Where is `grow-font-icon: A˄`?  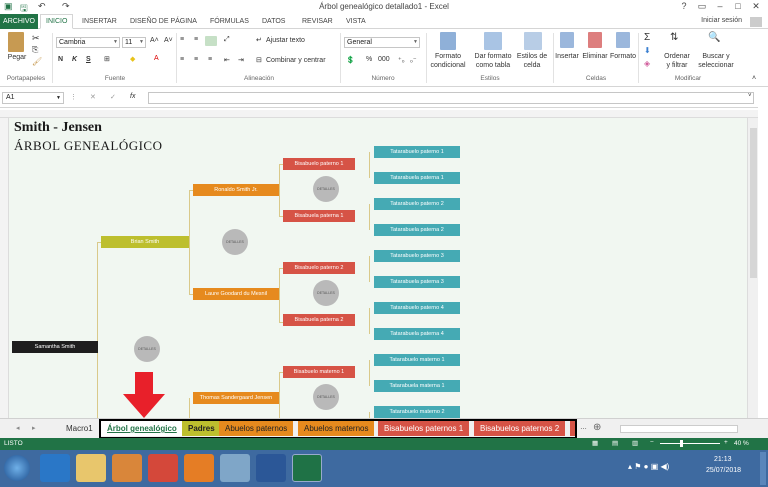 grow-font-icon: A˄ is located at coordinates (154, 40).